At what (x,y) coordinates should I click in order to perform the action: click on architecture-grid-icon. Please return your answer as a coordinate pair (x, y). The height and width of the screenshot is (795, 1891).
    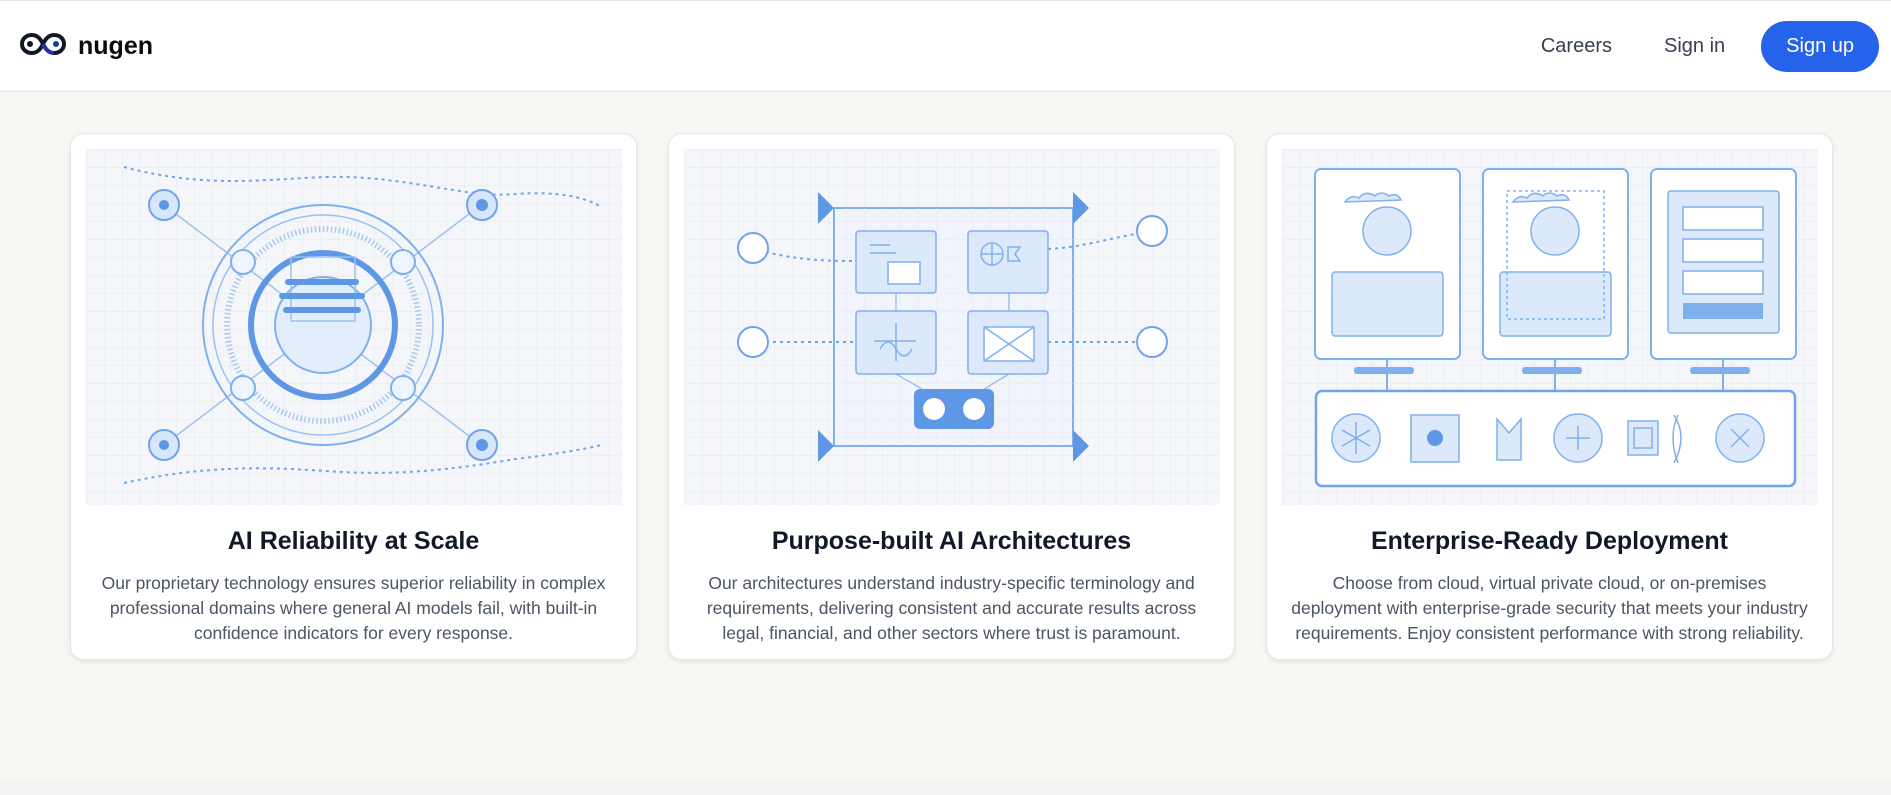
    Looking at the image, I should click on (952, 327).